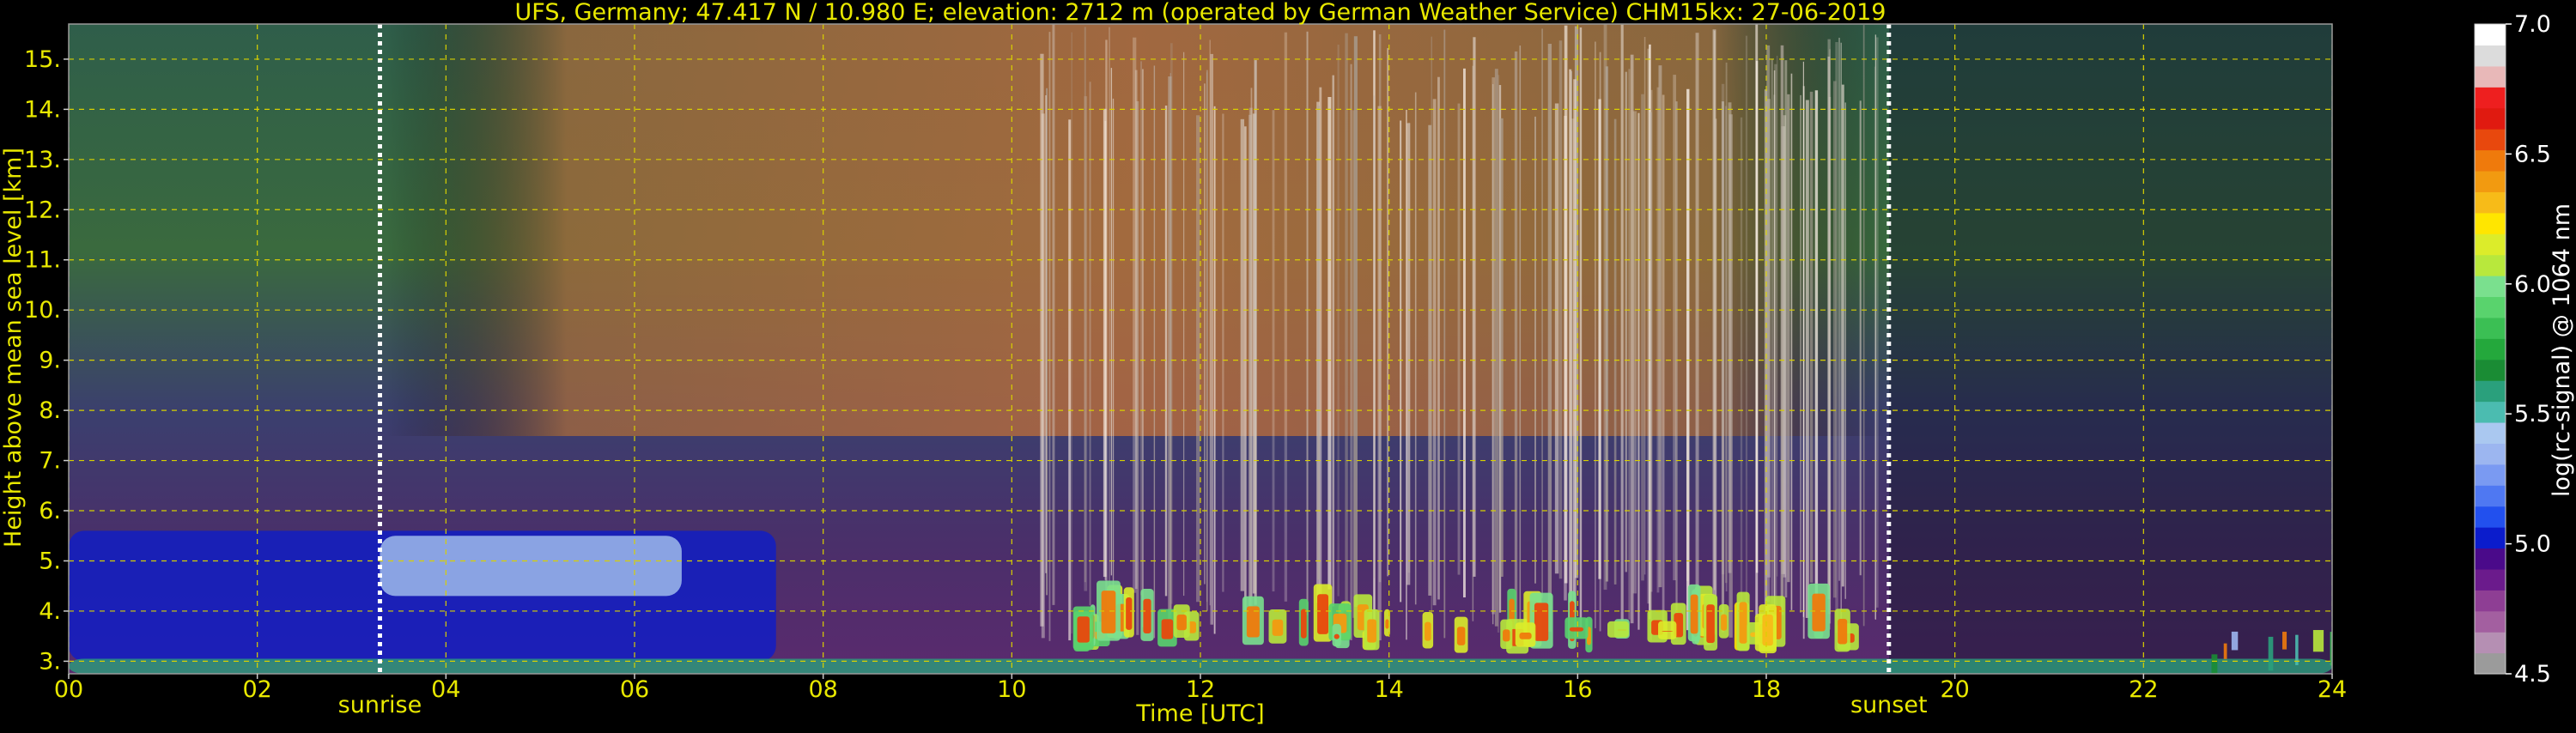  I want to click on x-tick-label: 02, so click(257, 689).